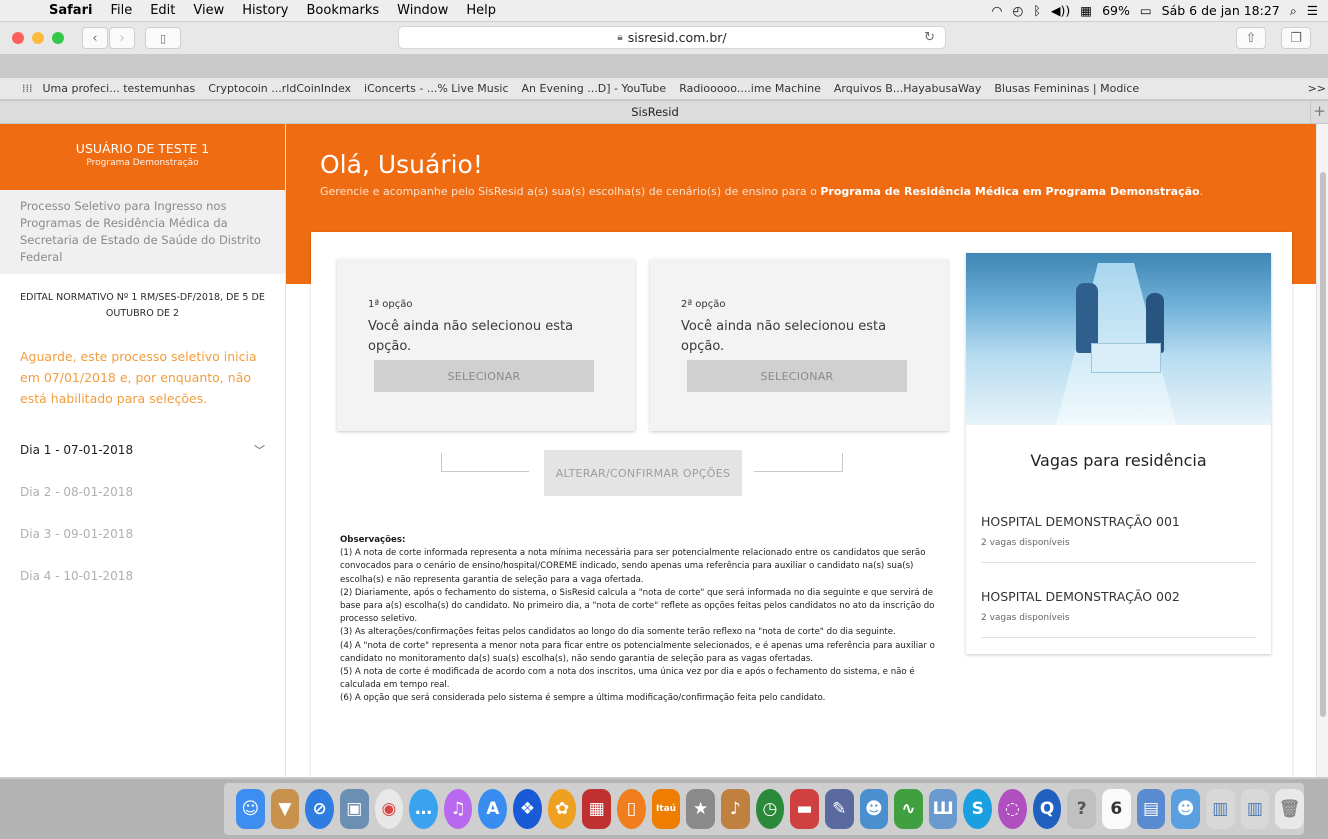 The image size is (1328, 839). I want to click on bookmark-item: Radiooooo....ime Machine, so click(750, 88).